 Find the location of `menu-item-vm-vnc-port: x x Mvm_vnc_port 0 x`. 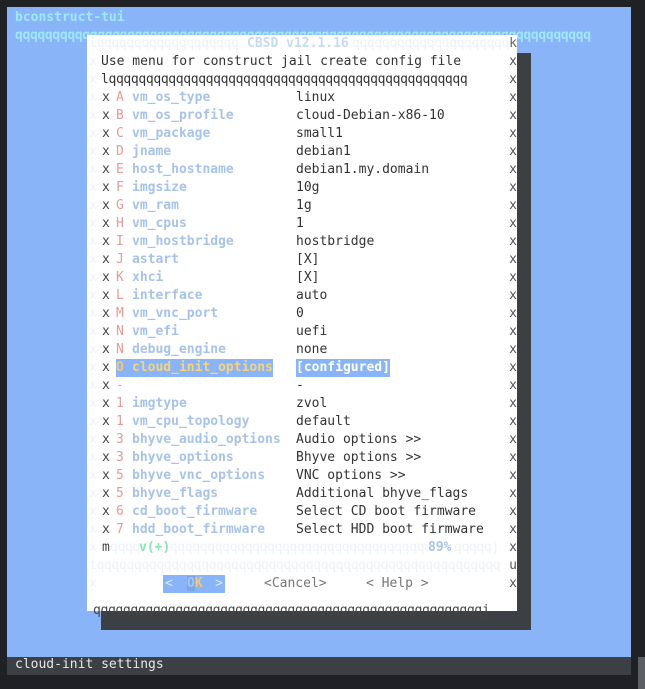

menu-item-vm-vnc-port: x x Mvm_vnc_port 0 x is located at coordinates (302, 314).